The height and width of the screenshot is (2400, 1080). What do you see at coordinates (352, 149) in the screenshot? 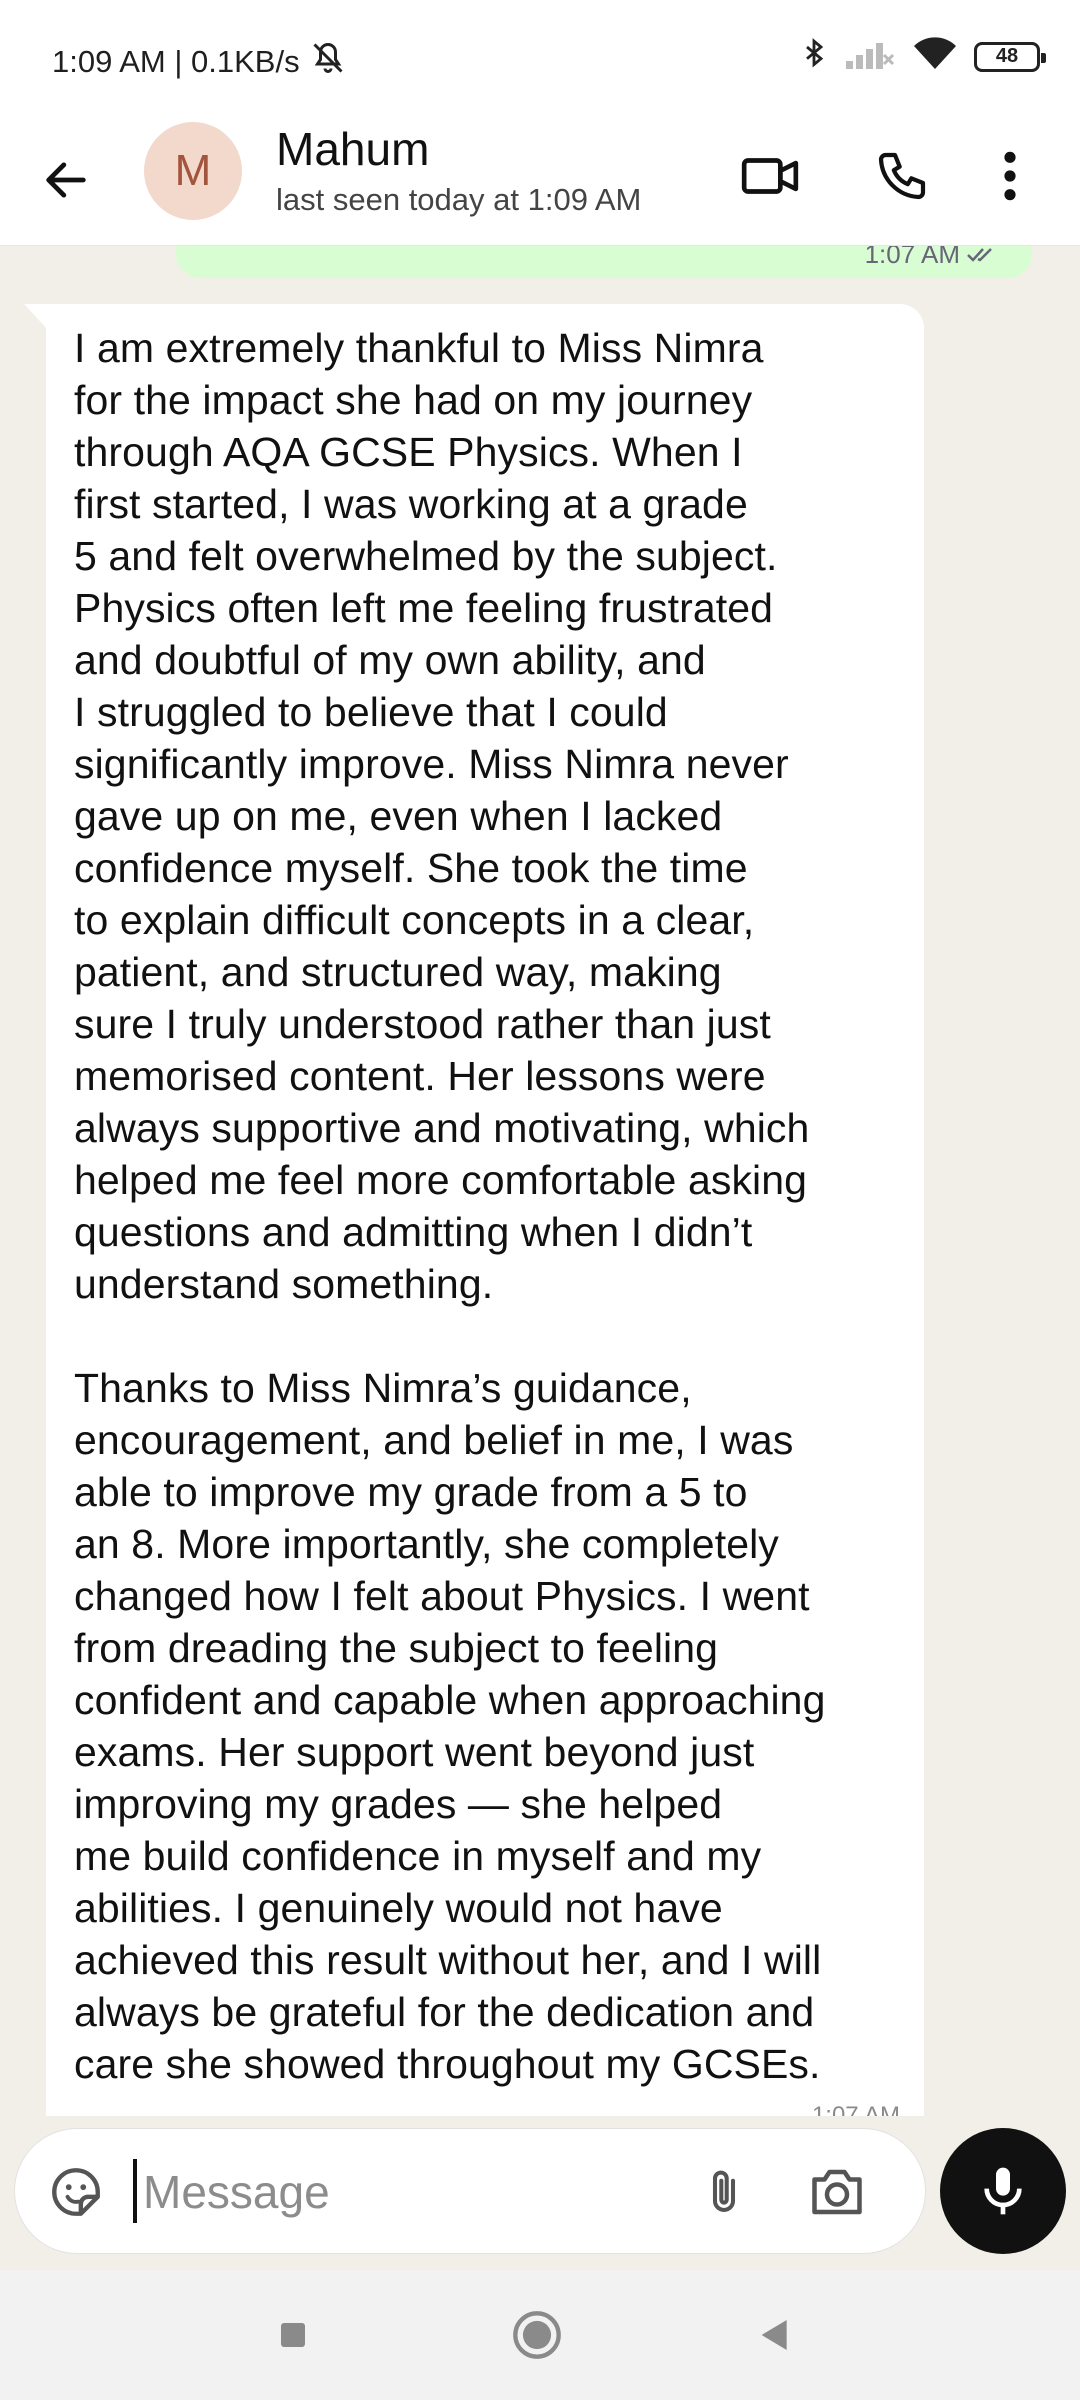
I see `contact-name: Mahum` at bounding box center [352, 149].